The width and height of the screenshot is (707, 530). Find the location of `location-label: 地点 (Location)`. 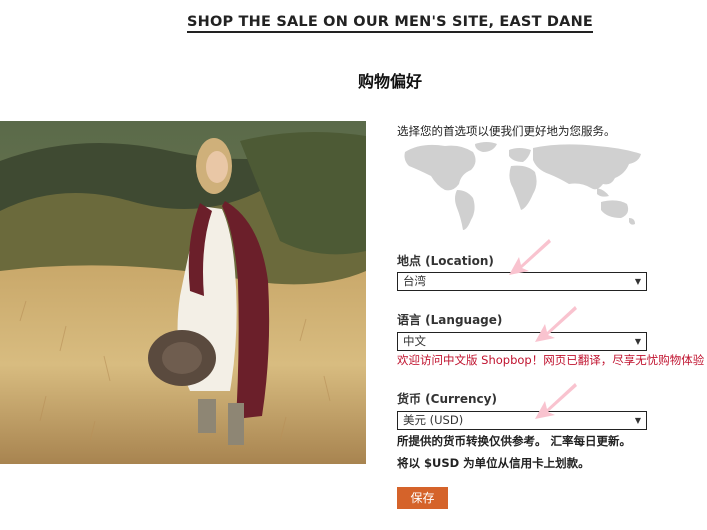

location-label: 地点 (Location) is located at coordinates (445, 261).